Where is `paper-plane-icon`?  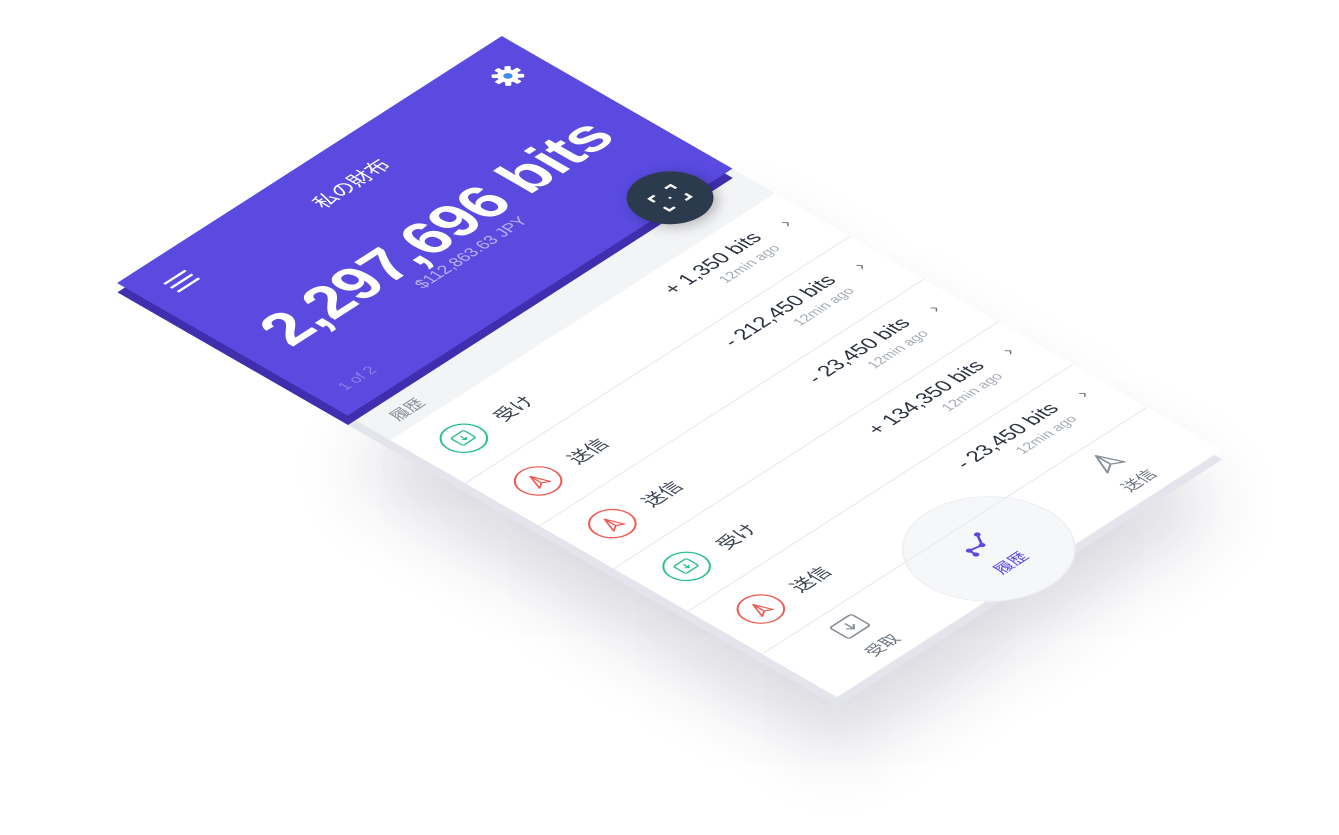 paper-plane-icon is located at coordinates (1110, 464).